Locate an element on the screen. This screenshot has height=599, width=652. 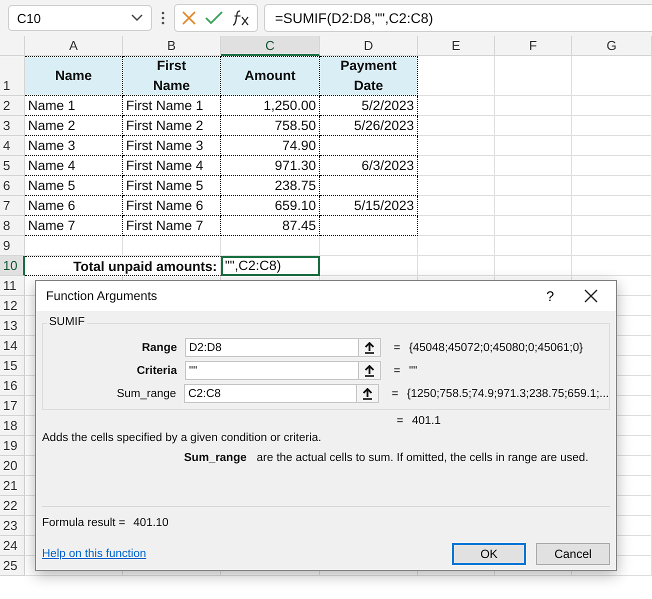
row-header: 12 is located at coordinates (12, 306).